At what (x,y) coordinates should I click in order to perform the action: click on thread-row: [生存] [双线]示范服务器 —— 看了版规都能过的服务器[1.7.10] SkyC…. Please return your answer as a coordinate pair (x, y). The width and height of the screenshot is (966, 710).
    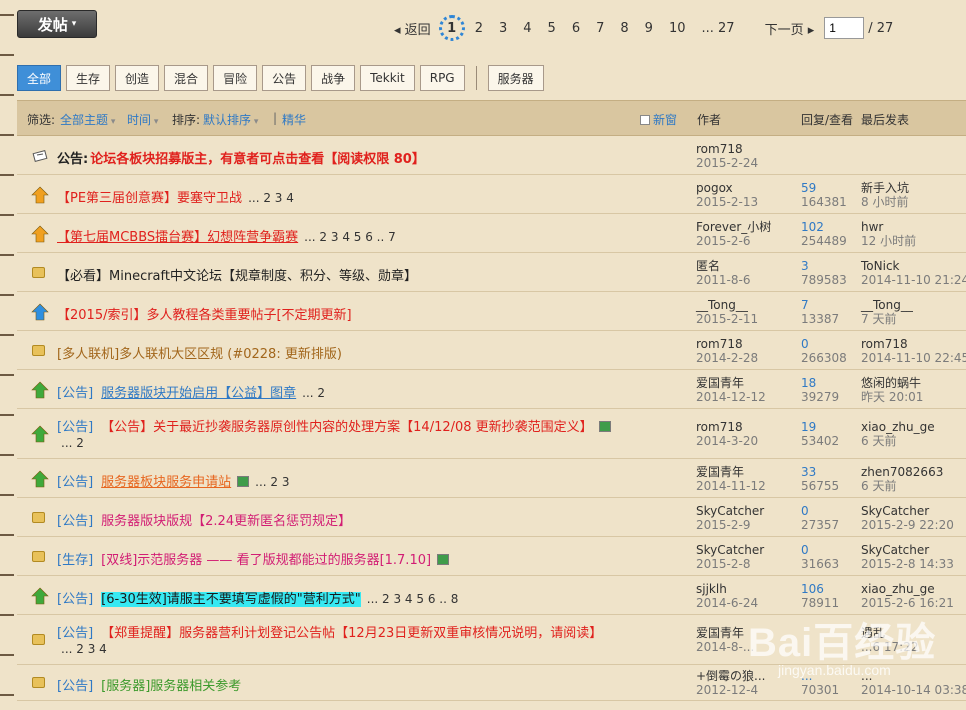
    Looking at the image, I should click on (491, 556).